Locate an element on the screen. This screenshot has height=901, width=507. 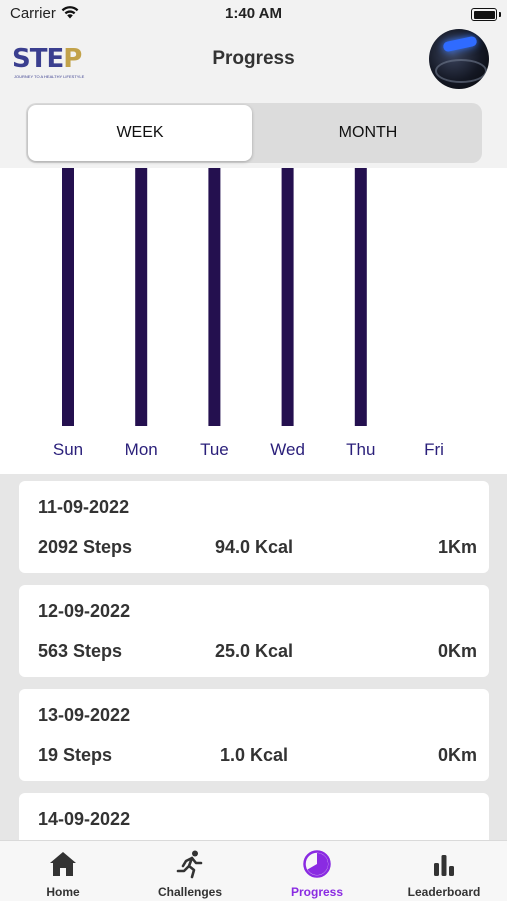
x-tick-label: Fri is located at coordinates (434, 449).